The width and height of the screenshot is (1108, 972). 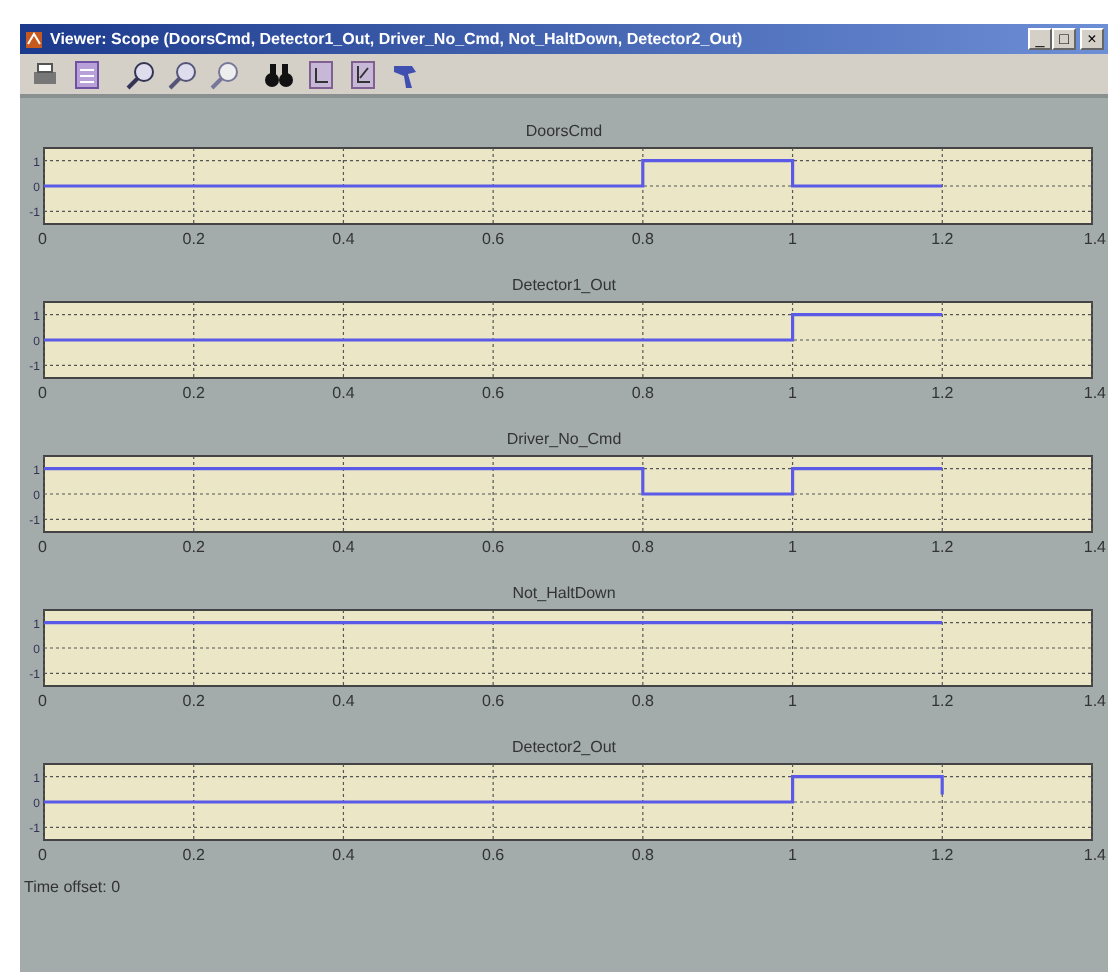 I want to click on close-button: ×, so click(x=1092, y=39).